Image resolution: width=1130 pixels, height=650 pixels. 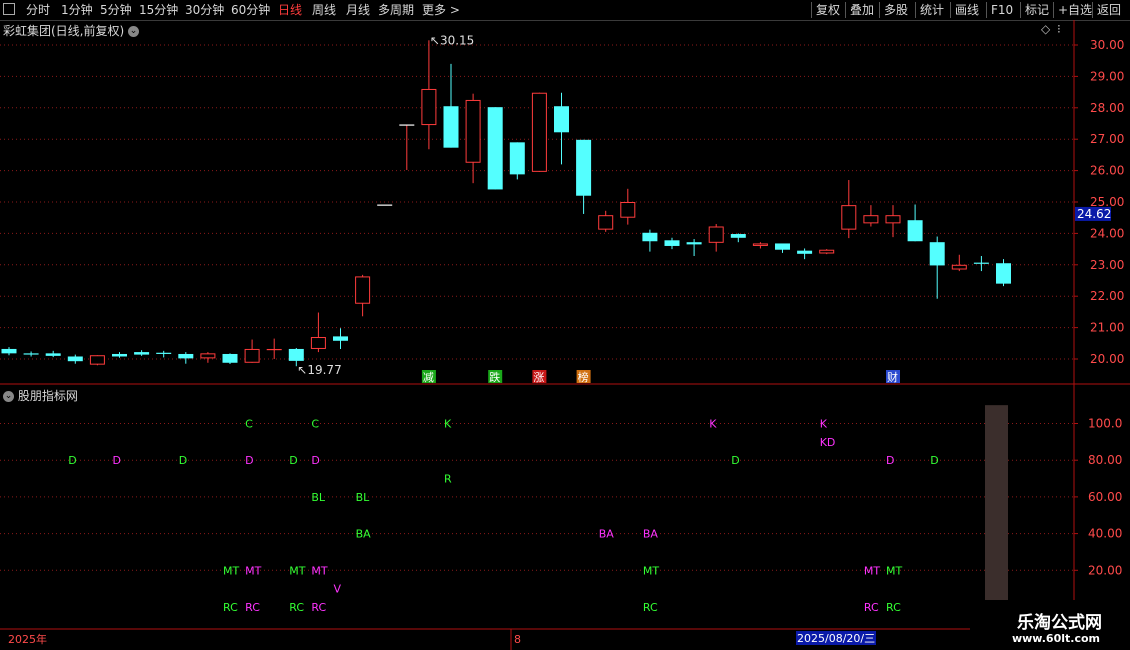 What do you see at coordinates (441, 10) in the screenshot?
I see `tab-more: 更多 >` at bounding box center [441, 10].